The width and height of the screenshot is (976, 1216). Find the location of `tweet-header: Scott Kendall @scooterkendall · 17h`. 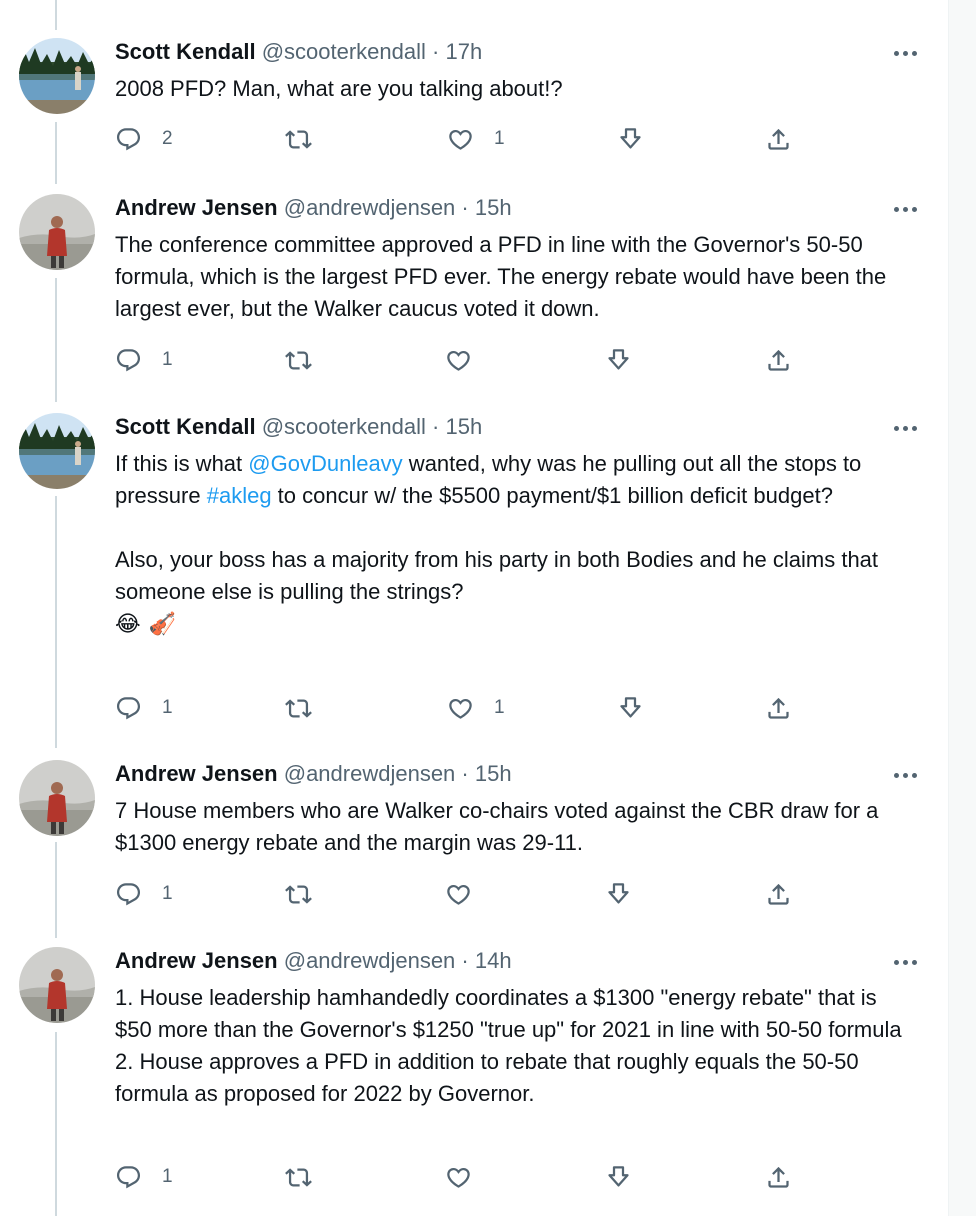

tweet-header: Scott Kendall @scooterkendall · 17h is located at coordinates (298, 52).